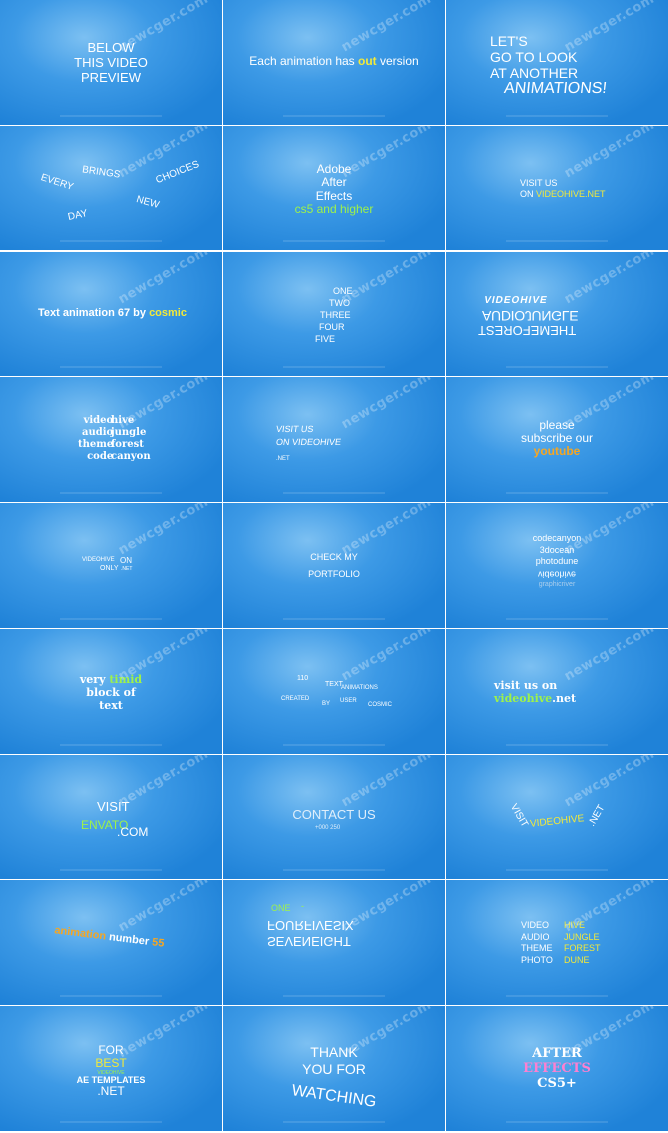  I want to click on tile-6-line1: VISIT US, so click(539, 182).